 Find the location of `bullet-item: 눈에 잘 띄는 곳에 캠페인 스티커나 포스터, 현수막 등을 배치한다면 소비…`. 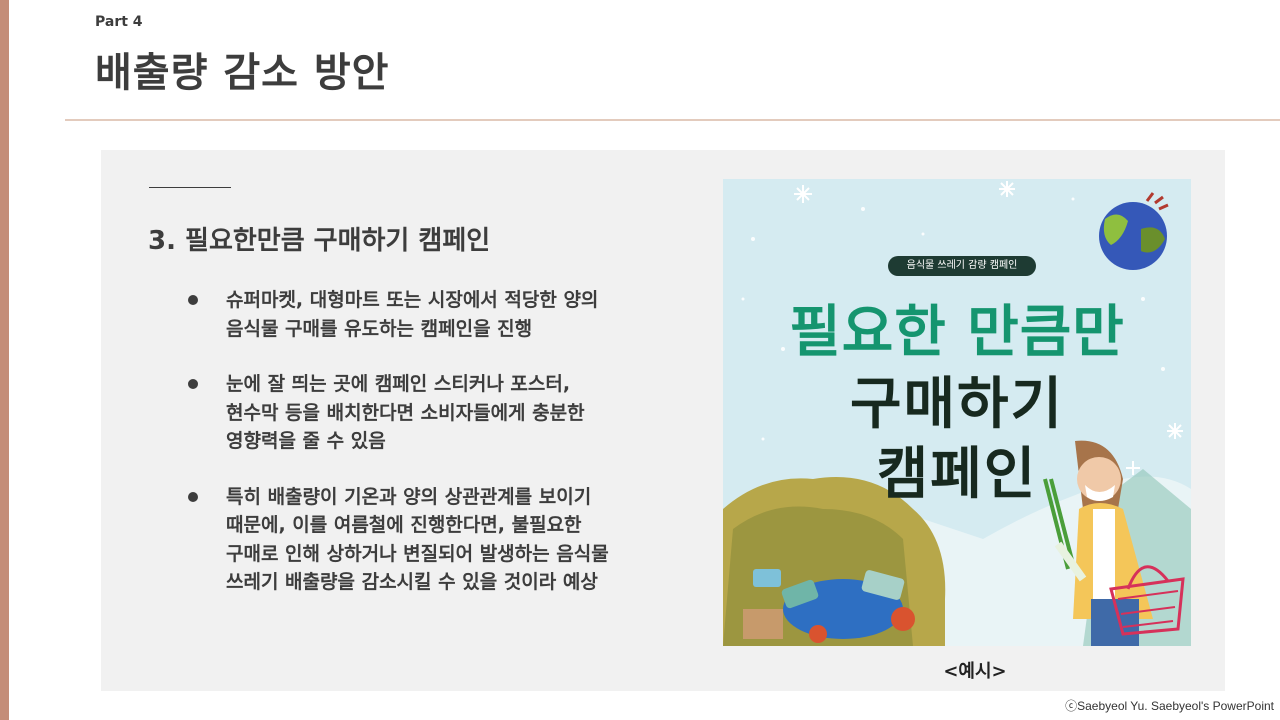

bullet-item: 눈에 잘 띄는 곳에 캠페인 스티커나 포스터, 현수막 등을 배치한다면 소비… is located at coordinates (438, 413).